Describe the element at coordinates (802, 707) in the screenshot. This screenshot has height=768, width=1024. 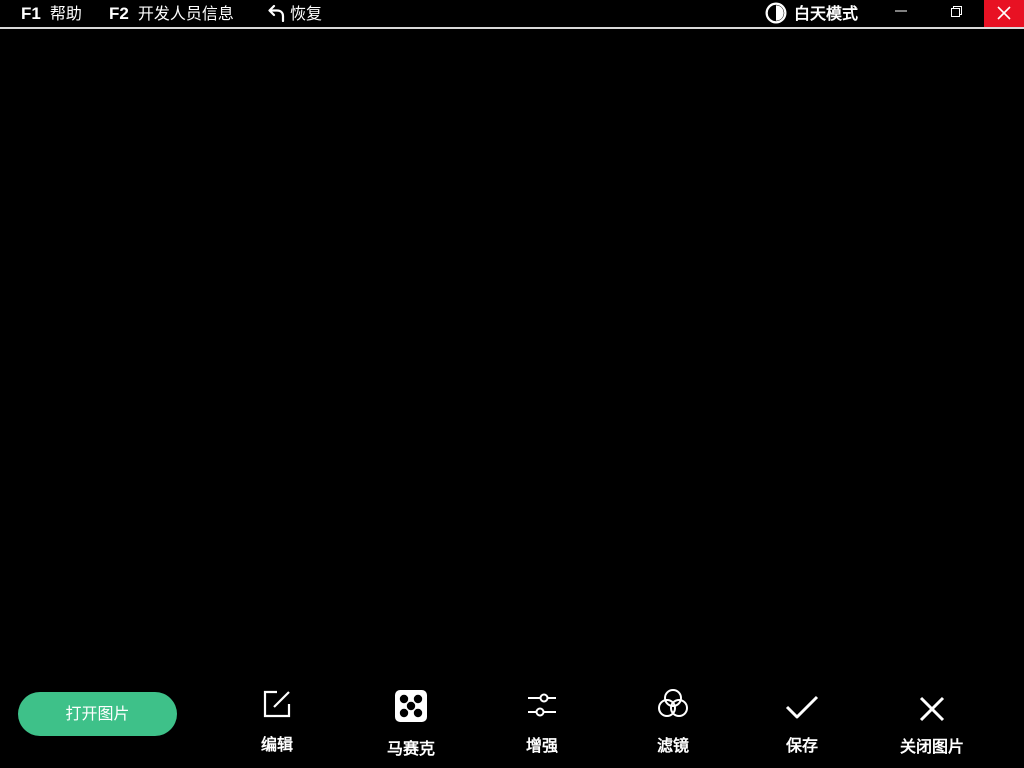
I see `checkmark-icon` at that location.